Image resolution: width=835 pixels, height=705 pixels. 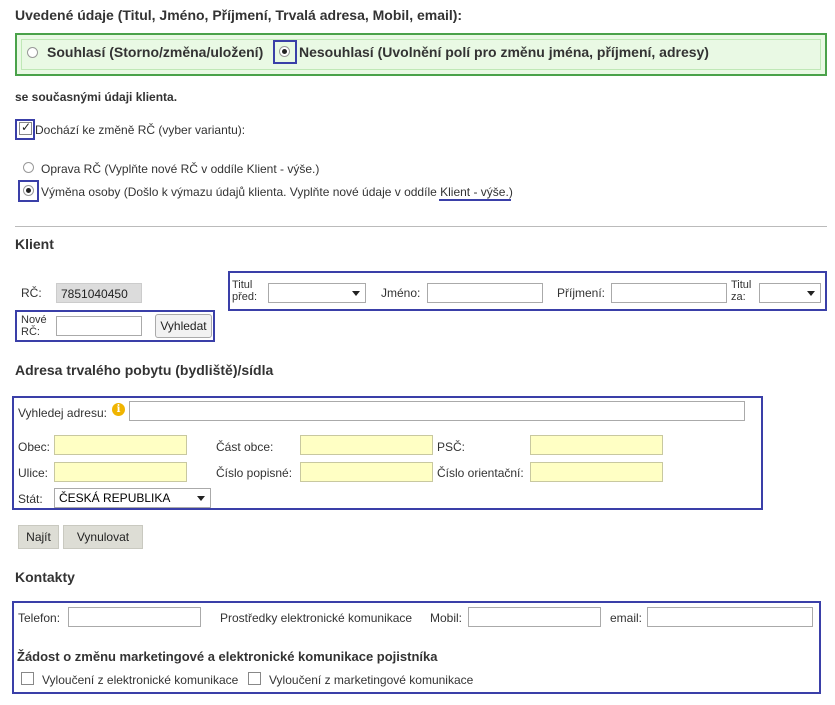 I want to click on cislo-popisne-input, so click(x=366, y=472).